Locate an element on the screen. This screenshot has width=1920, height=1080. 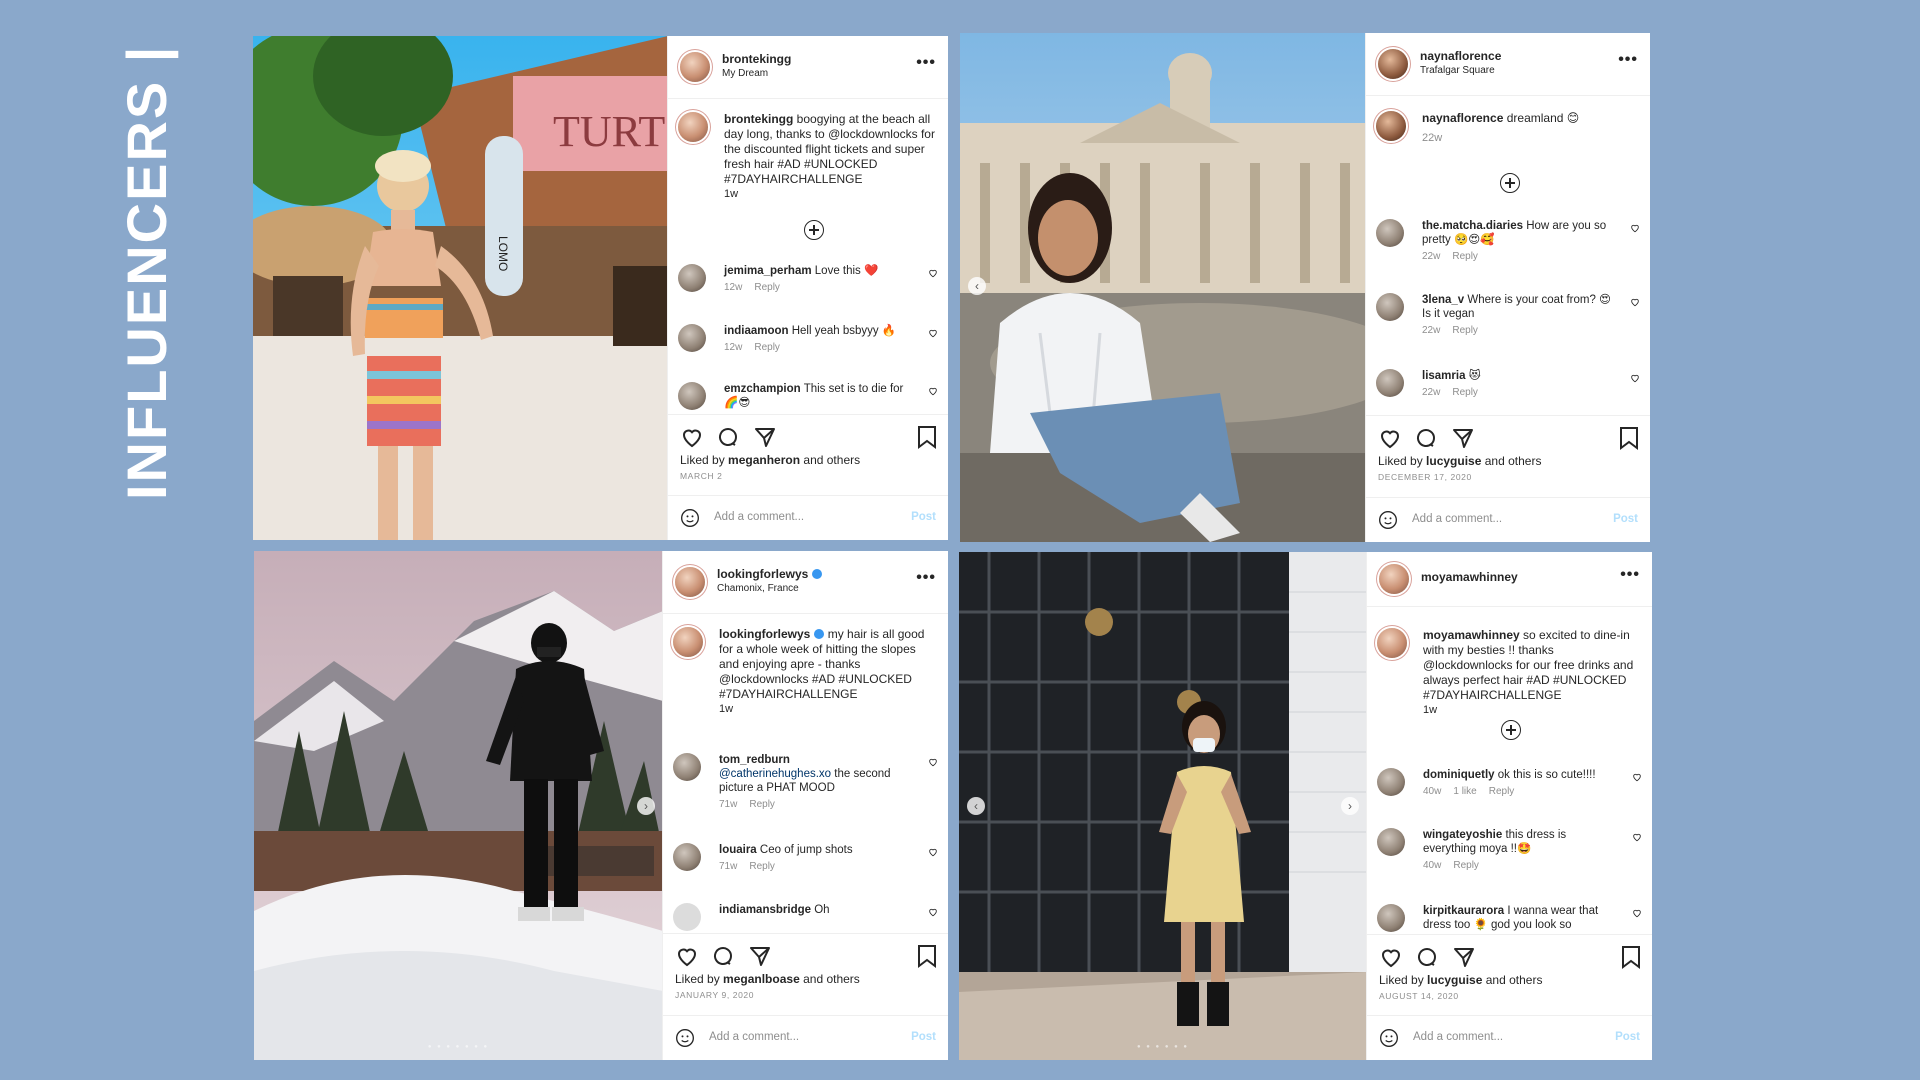
post-username: lookingforlewys is located at coordinates (770, 574).